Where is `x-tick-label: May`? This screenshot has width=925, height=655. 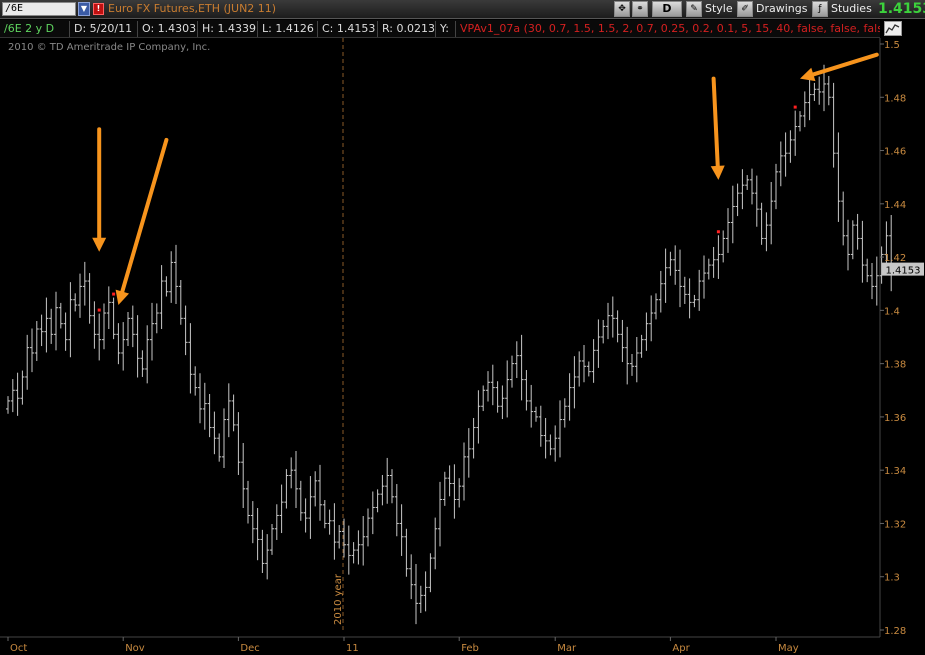
x-tick-label: May is located at coordinates (788, 648).